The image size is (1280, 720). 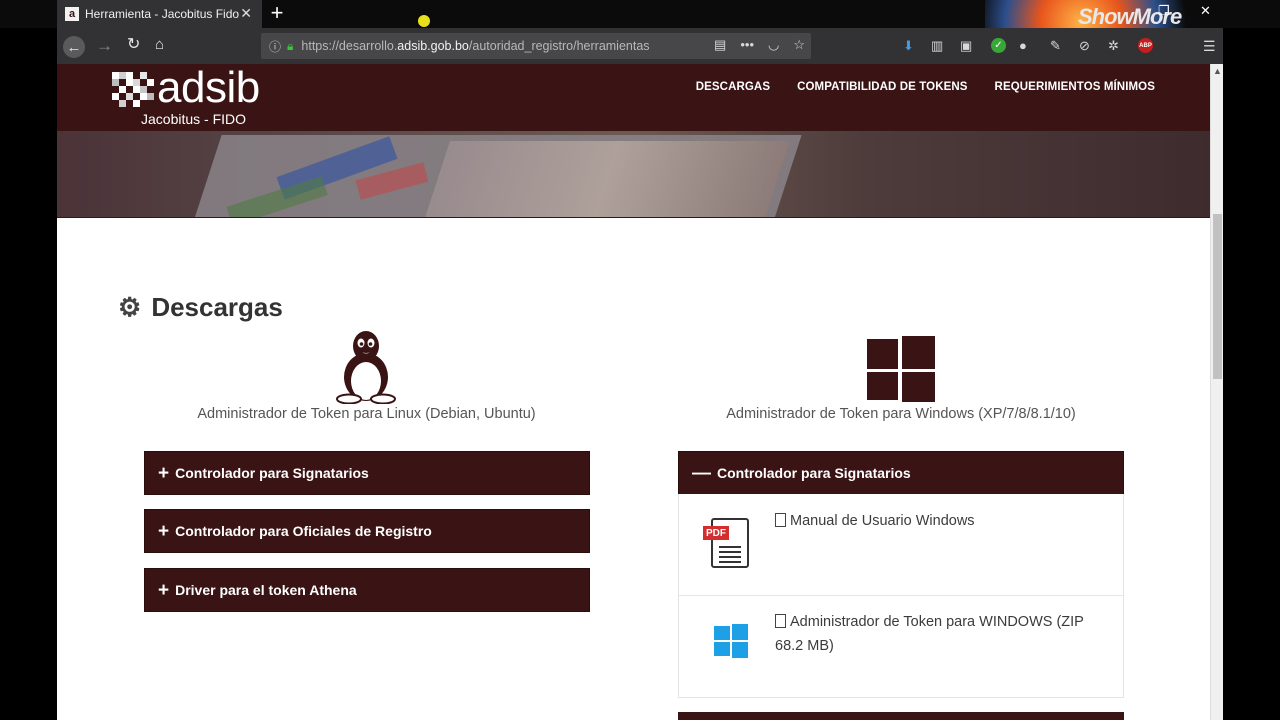 What do you see at coordinates (134, 89) in the screenshot?
I see `adsib-logo-icon` at bounding box center [134, 89].